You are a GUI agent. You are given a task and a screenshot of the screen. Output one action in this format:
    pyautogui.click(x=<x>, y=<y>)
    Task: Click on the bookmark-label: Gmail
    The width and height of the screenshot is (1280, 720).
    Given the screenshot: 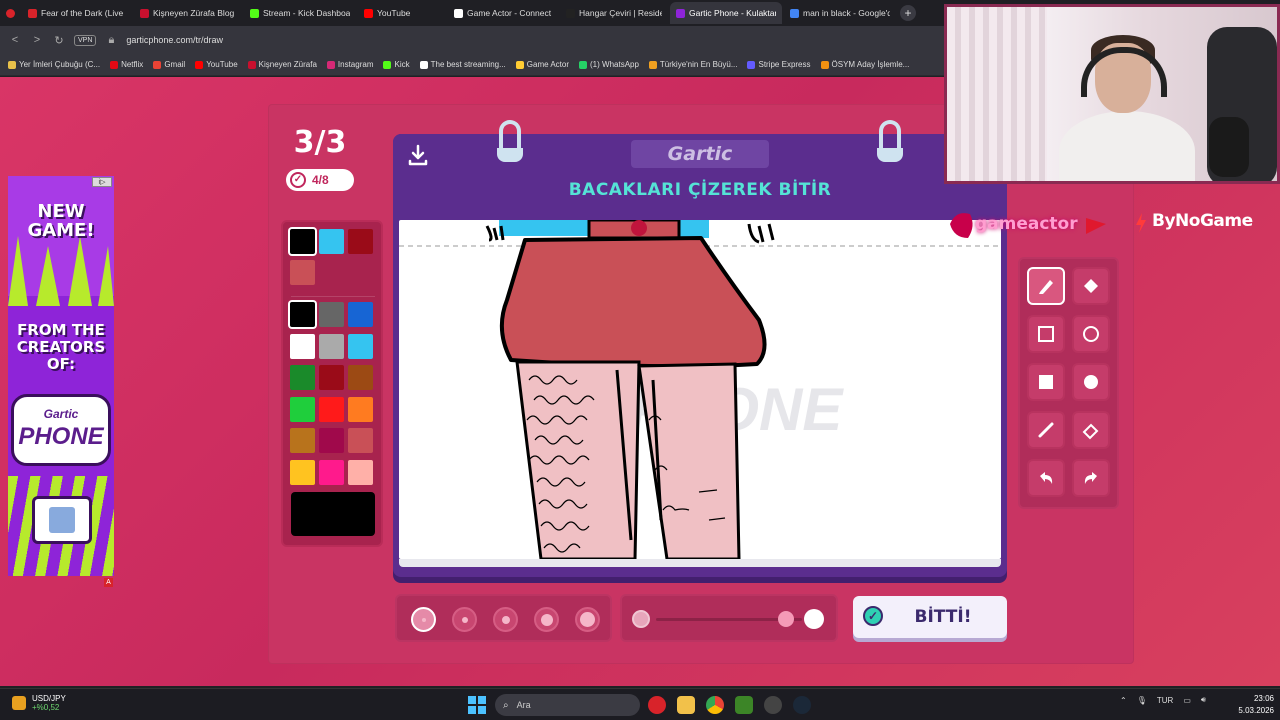 What is the action you would take?
    pyautogui.click(x=175, y=64)
    